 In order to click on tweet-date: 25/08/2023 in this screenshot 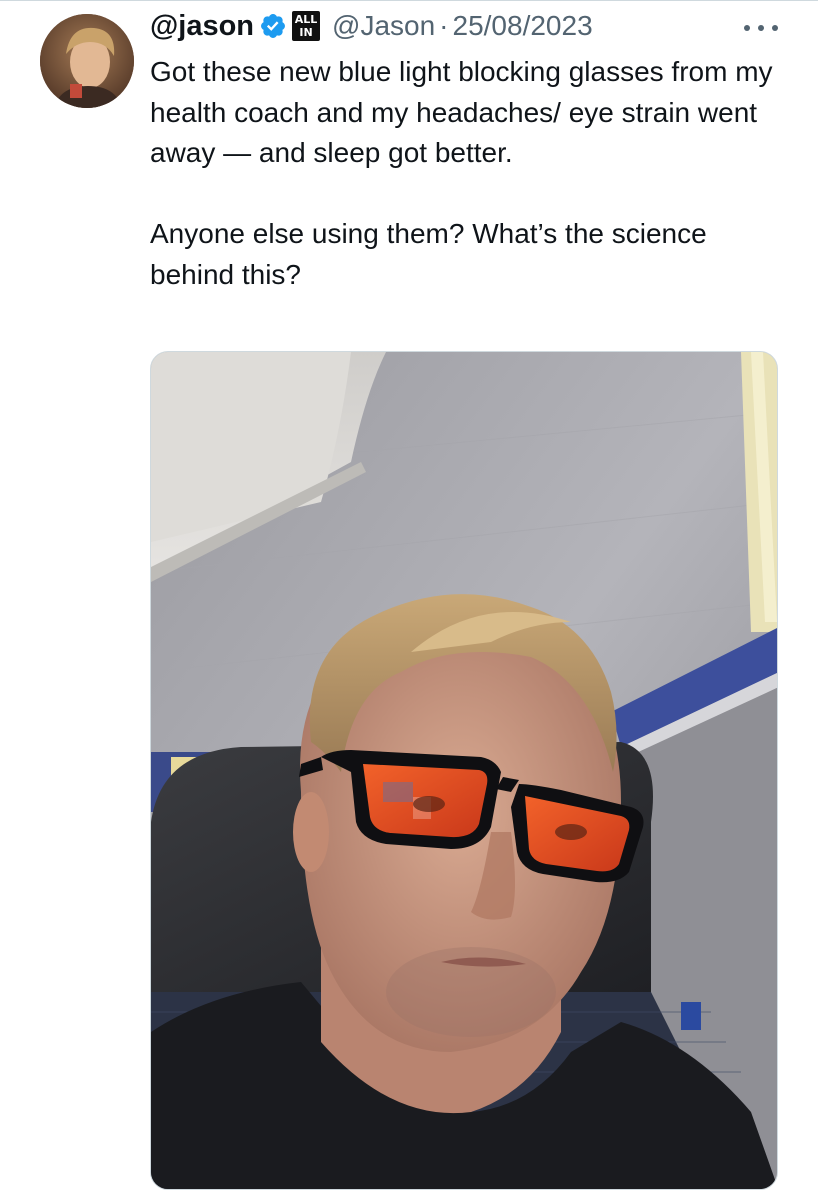, I will do `click(523, 26)`.